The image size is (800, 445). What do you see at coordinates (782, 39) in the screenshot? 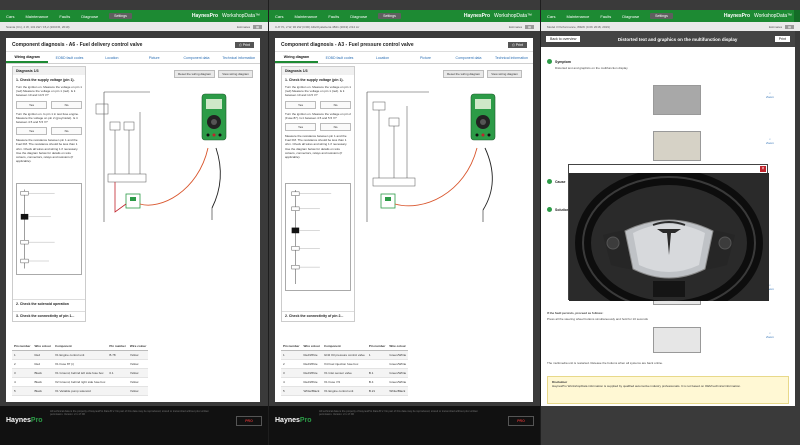
I see `print-button: Print` at bounding box center [782, 39].